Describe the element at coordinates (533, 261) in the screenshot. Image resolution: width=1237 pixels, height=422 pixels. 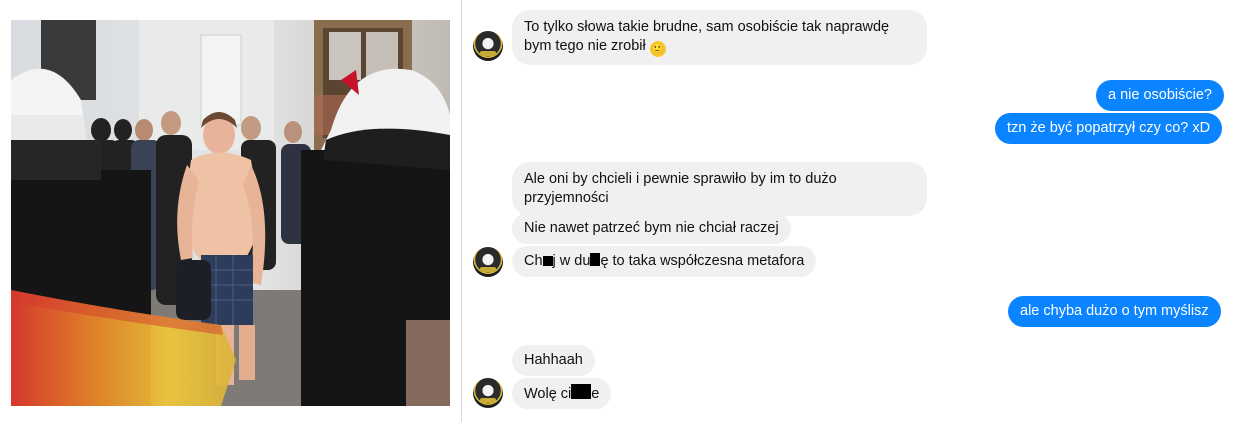
I see `message-text-part: Ch` at that location.